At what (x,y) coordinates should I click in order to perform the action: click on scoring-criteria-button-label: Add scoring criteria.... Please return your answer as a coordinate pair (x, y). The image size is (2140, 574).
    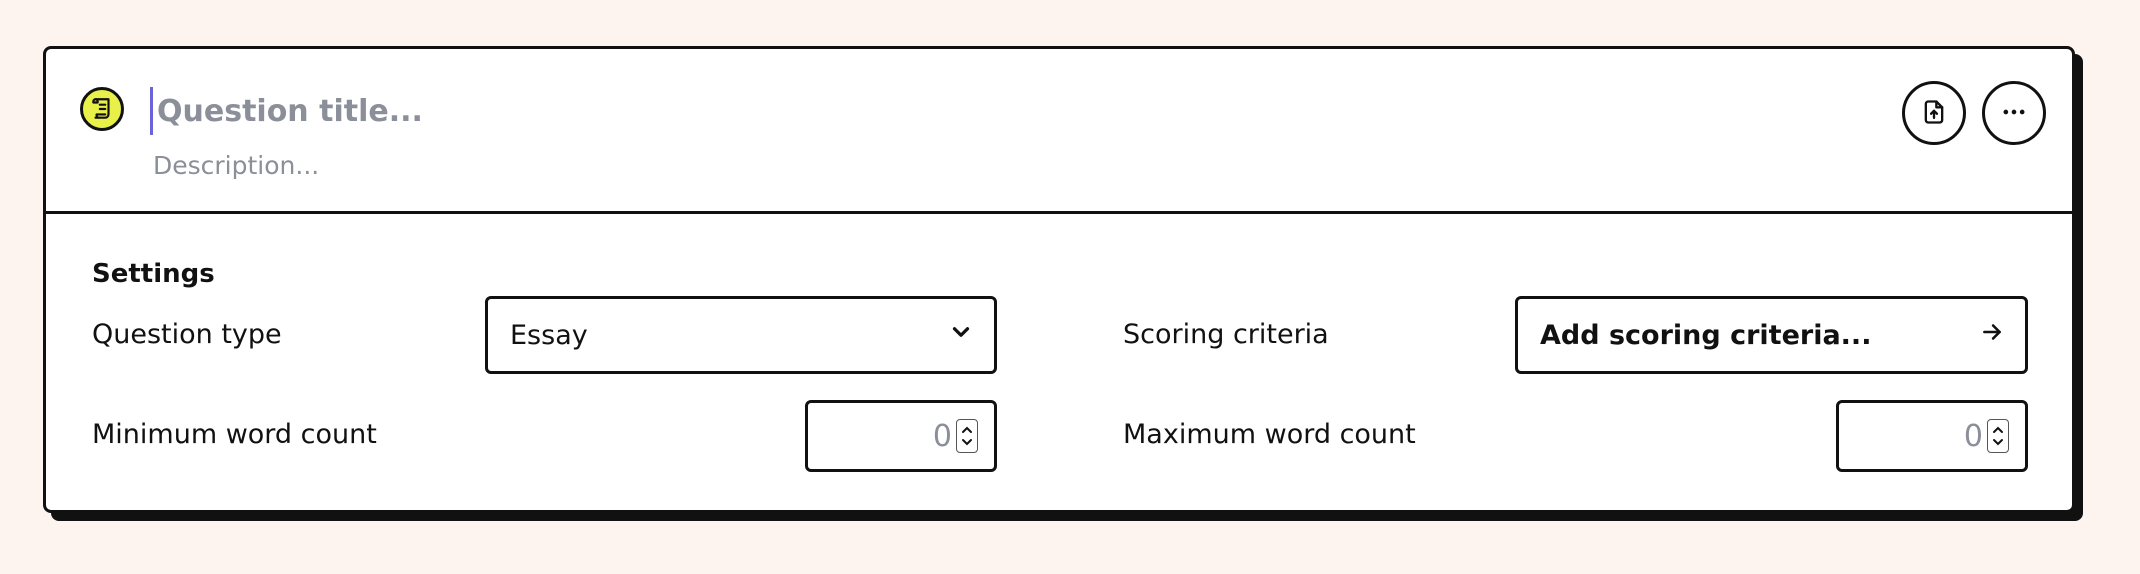
    Looking at the image, I should click on (1706, 335).